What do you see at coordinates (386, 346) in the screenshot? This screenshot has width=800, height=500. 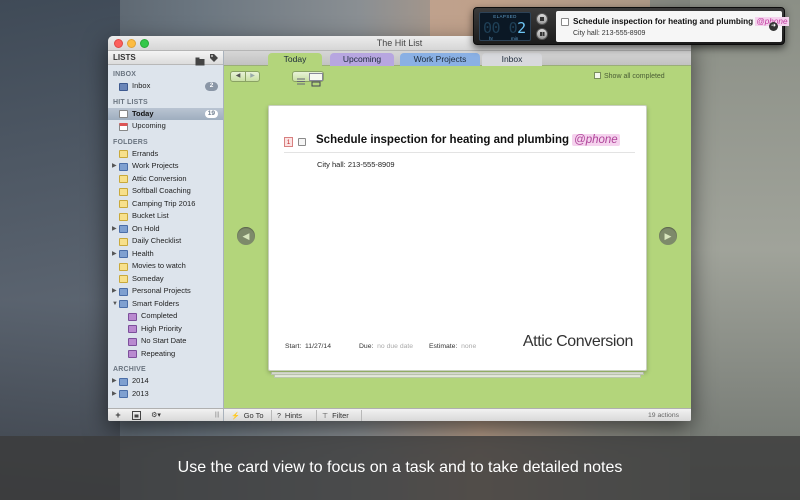 I see `due-date-field: Due: no due date` at bounding box center [386, 346].